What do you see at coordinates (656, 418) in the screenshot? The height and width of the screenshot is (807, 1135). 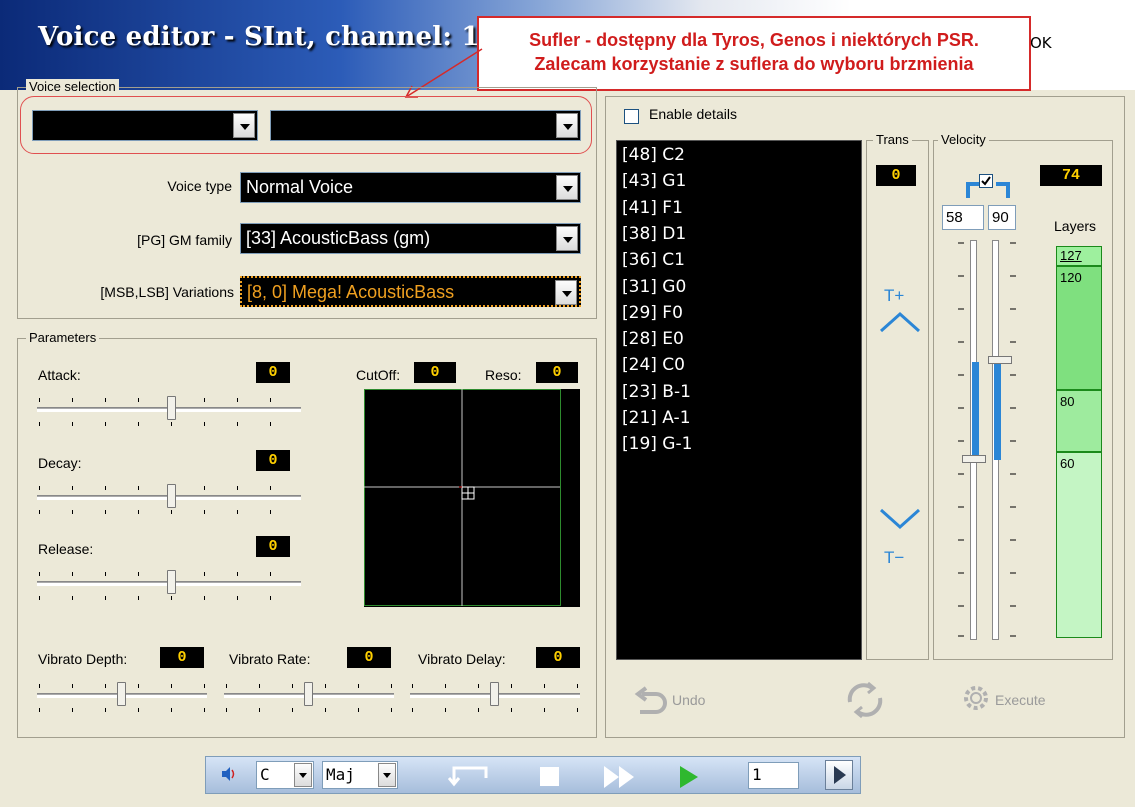 I see `note-list-item: [21] A-1` at bounding box center [656, 418].